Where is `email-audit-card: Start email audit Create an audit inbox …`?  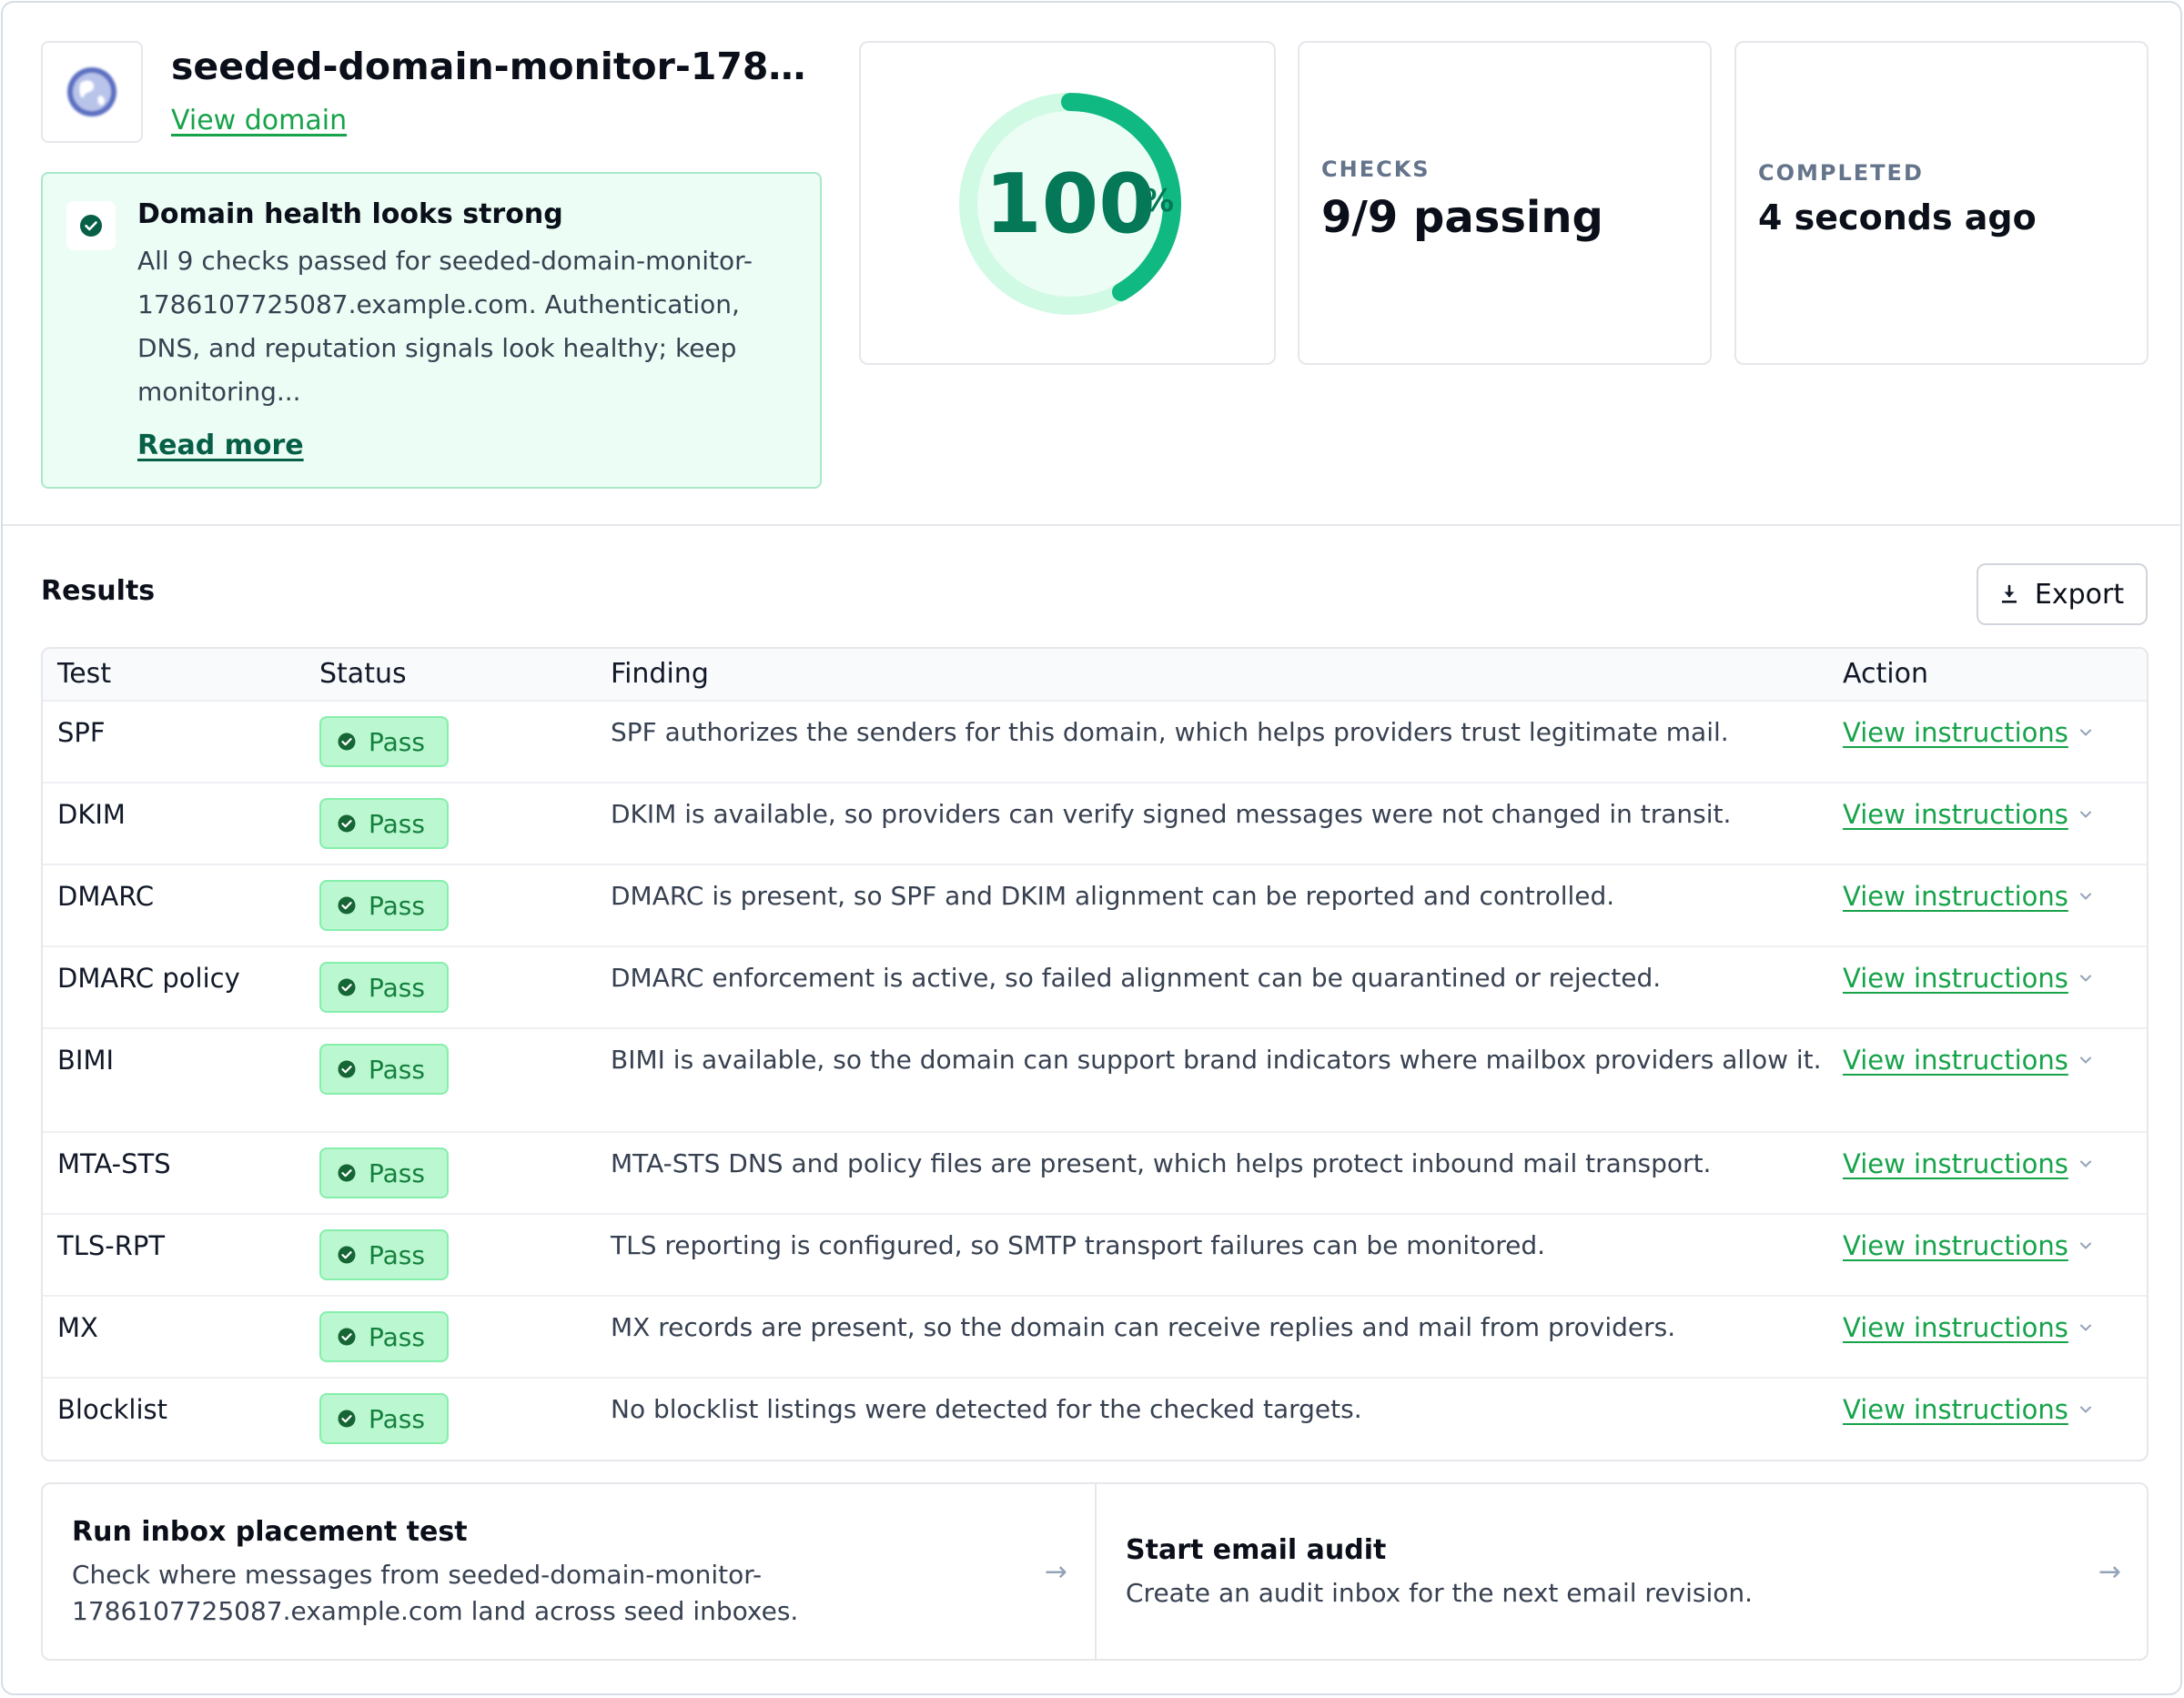
email-audit-card: Start email audit Create an audit inbox … is located at coordinates (1623, 1572).